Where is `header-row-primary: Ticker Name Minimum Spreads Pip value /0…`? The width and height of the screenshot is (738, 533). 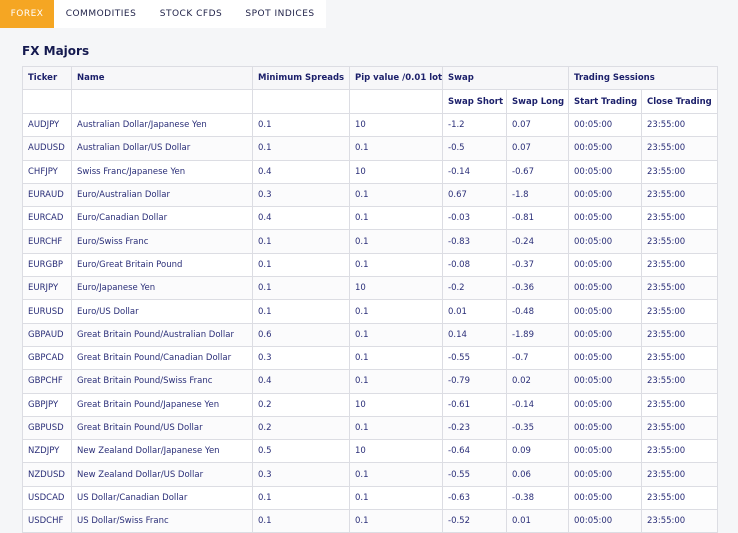 header-row-primary: Ticker Name Minimum Spreads Pip value /0… is located at coordinates (370, 78).